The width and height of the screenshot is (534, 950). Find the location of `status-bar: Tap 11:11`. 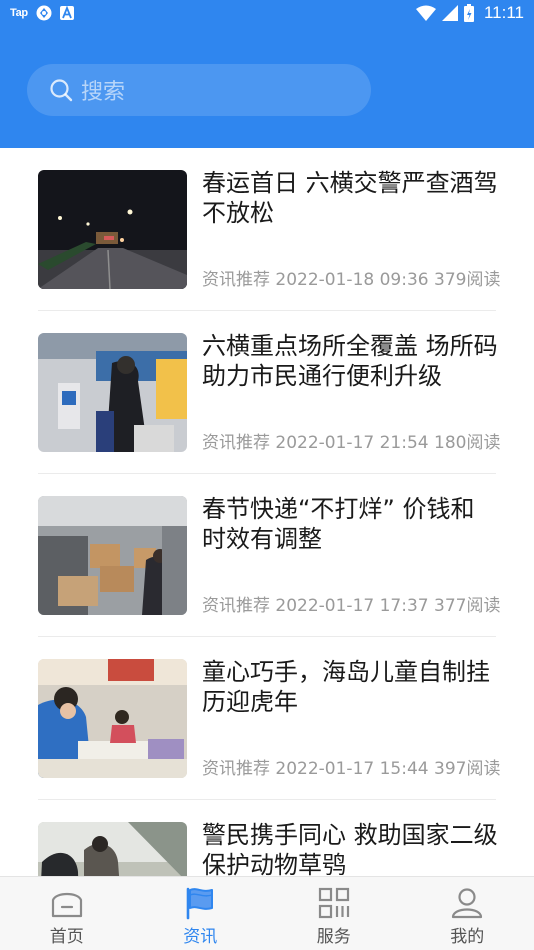

status-bar: Tap 11:11 is located at coordinates (267, 15).